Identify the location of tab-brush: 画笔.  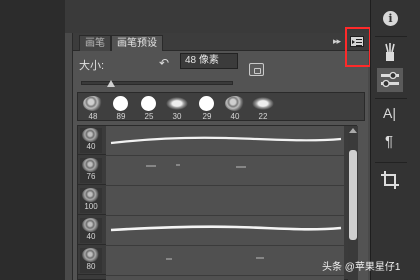
(95, 43).